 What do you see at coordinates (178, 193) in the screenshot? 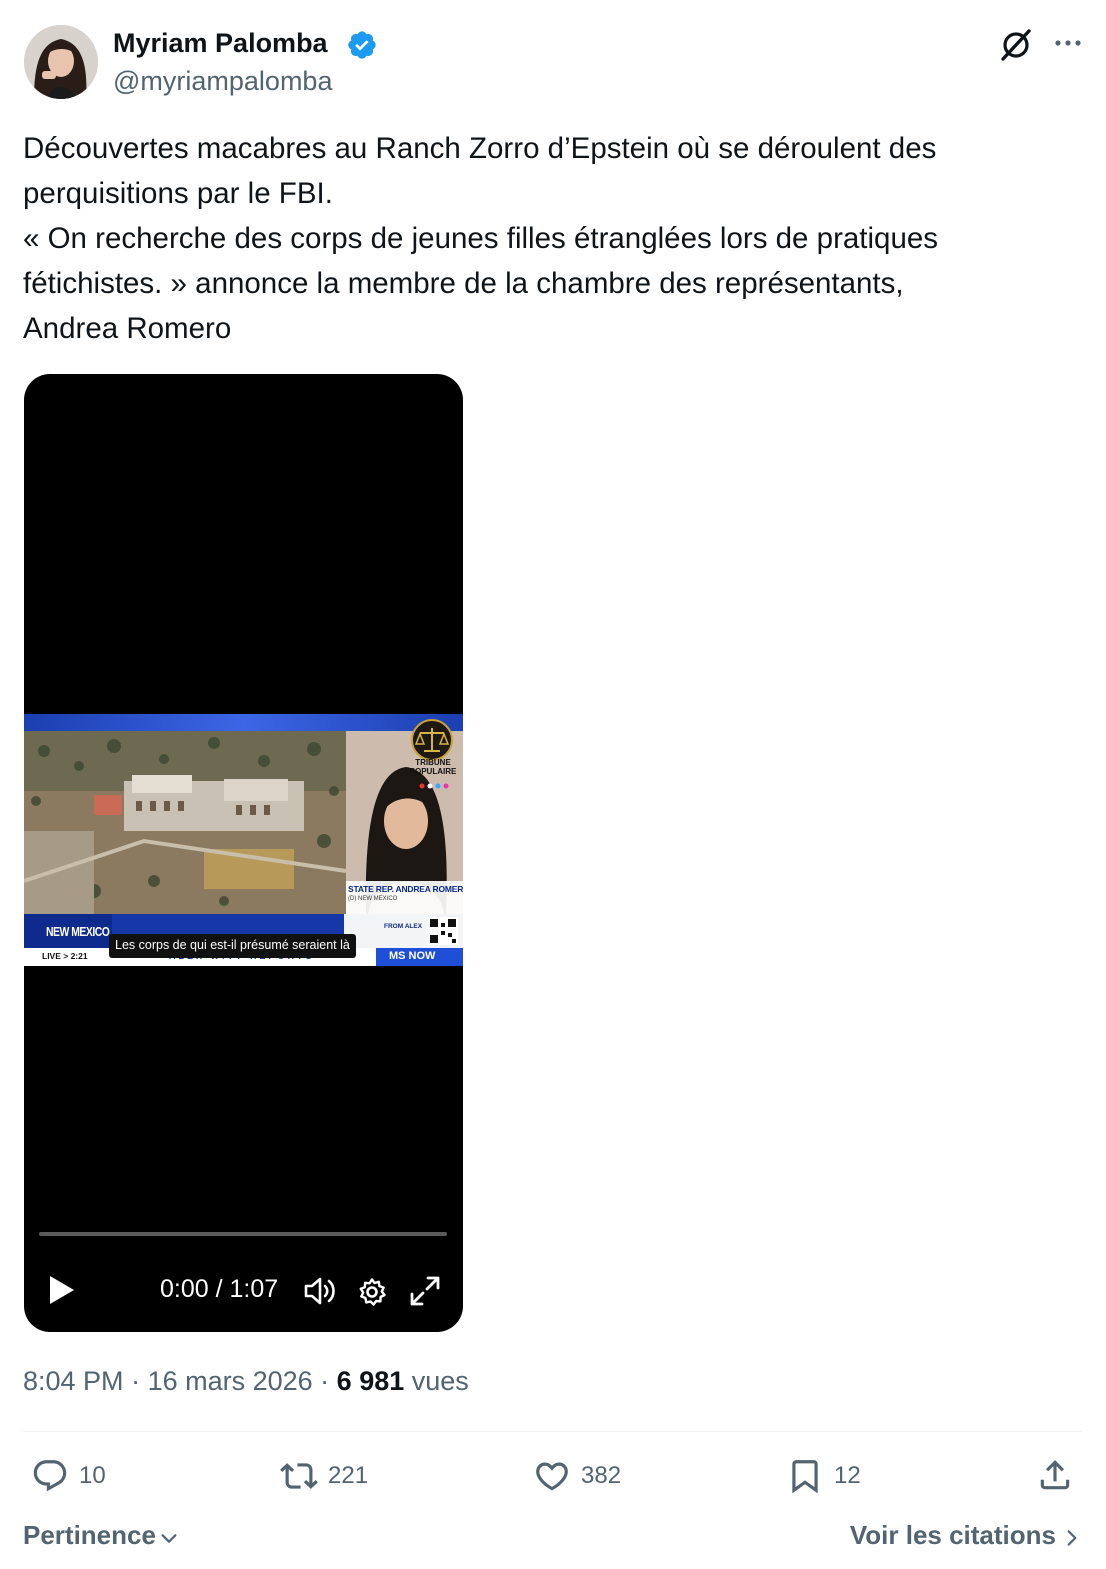
I see `tweet-line: perquisitions par le FBI.` at bounding box center [178, 193].